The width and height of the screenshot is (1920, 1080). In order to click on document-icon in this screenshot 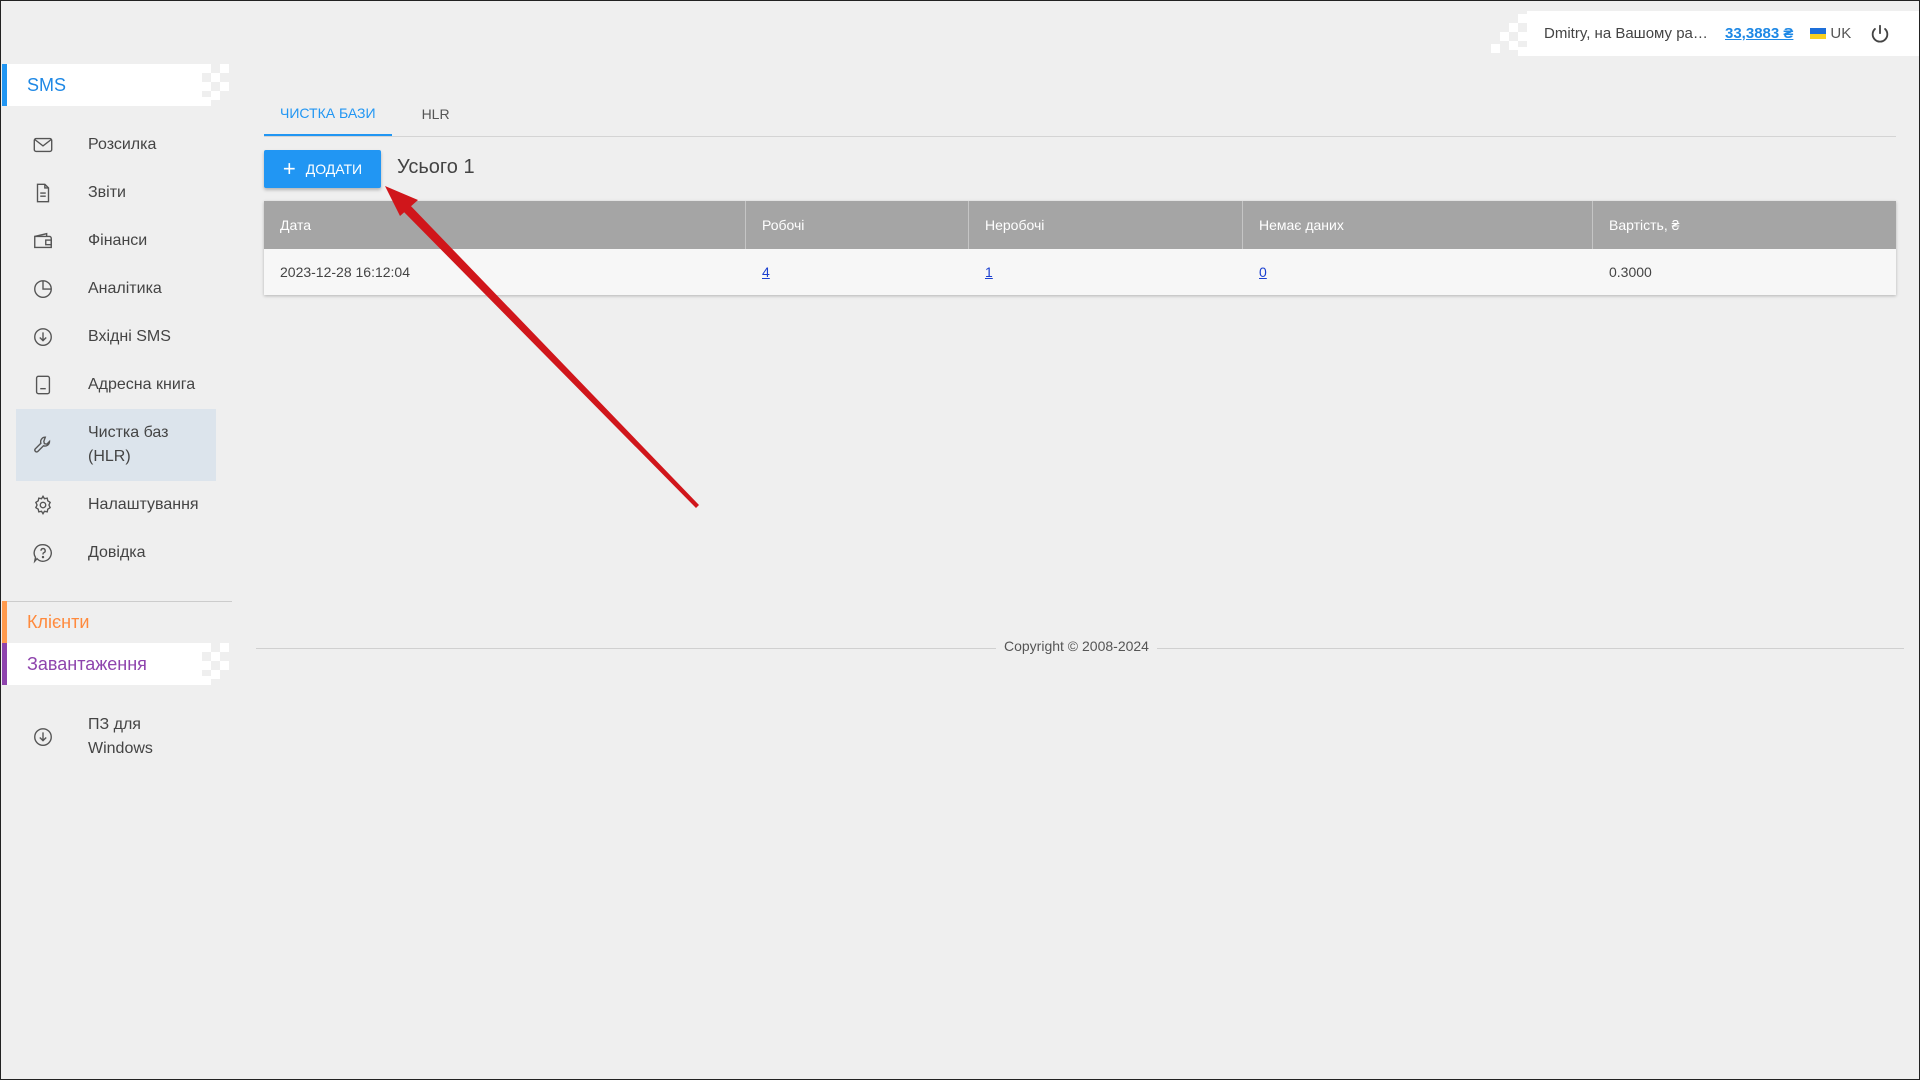, I will do `click(43, 193)`.